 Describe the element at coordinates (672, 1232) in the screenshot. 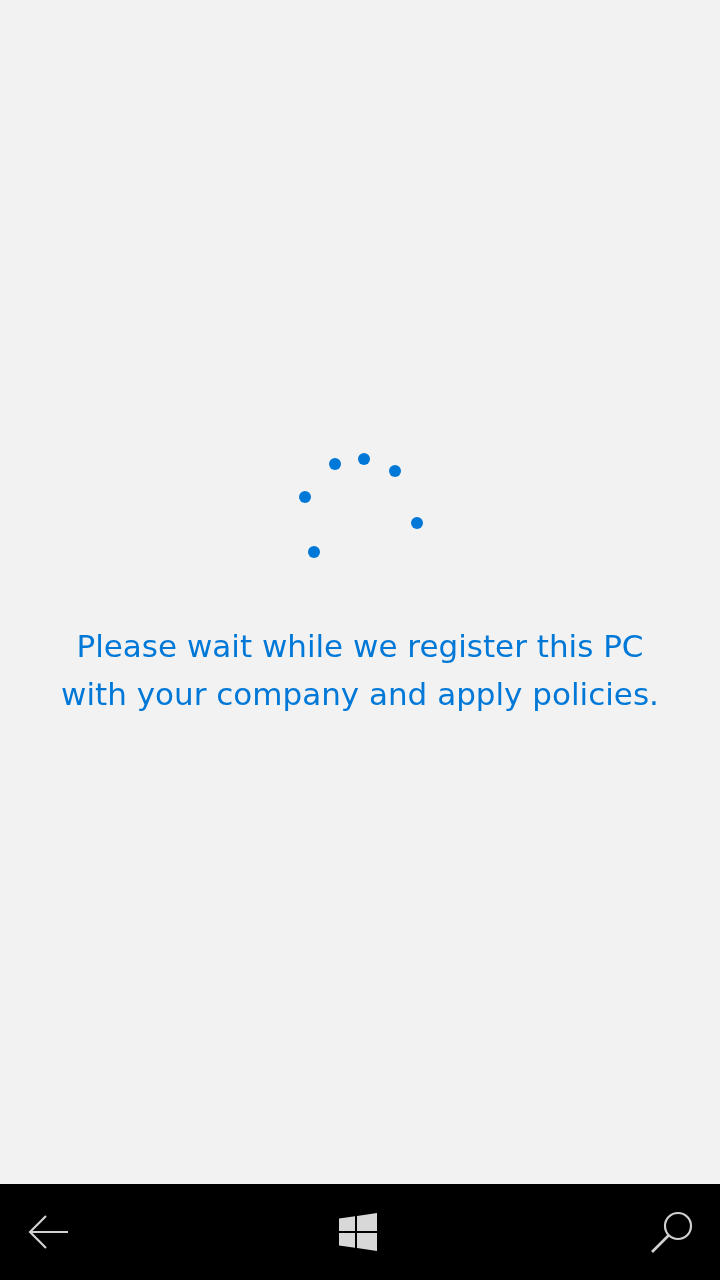

I see `search-icon` at that location.